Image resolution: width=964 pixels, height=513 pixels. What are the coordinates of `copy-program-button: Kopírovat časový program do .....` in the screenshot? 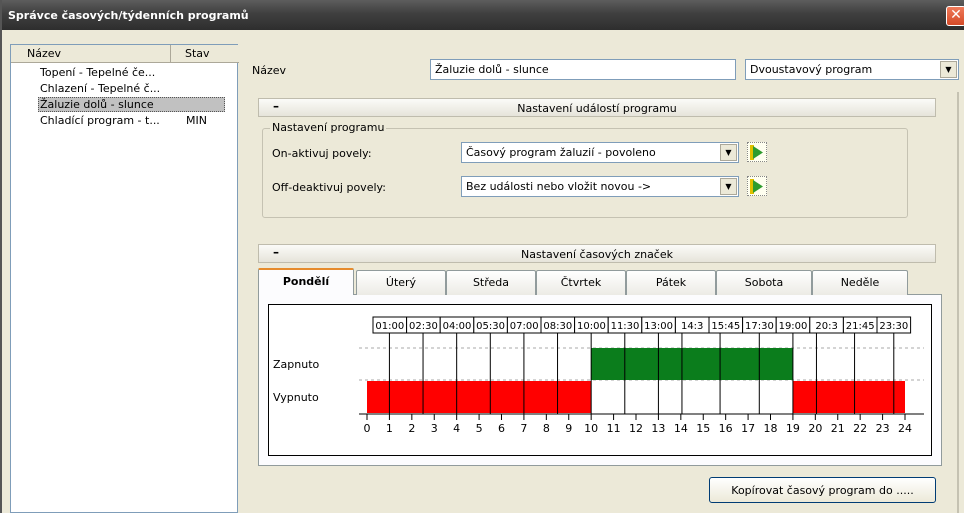 It's located at (822, 490).